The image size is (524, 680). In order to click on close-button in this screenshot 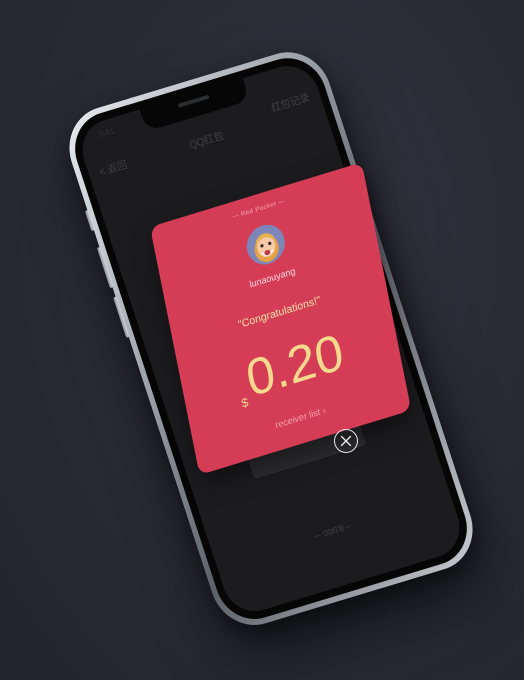, I will do `click(346, 441)`.